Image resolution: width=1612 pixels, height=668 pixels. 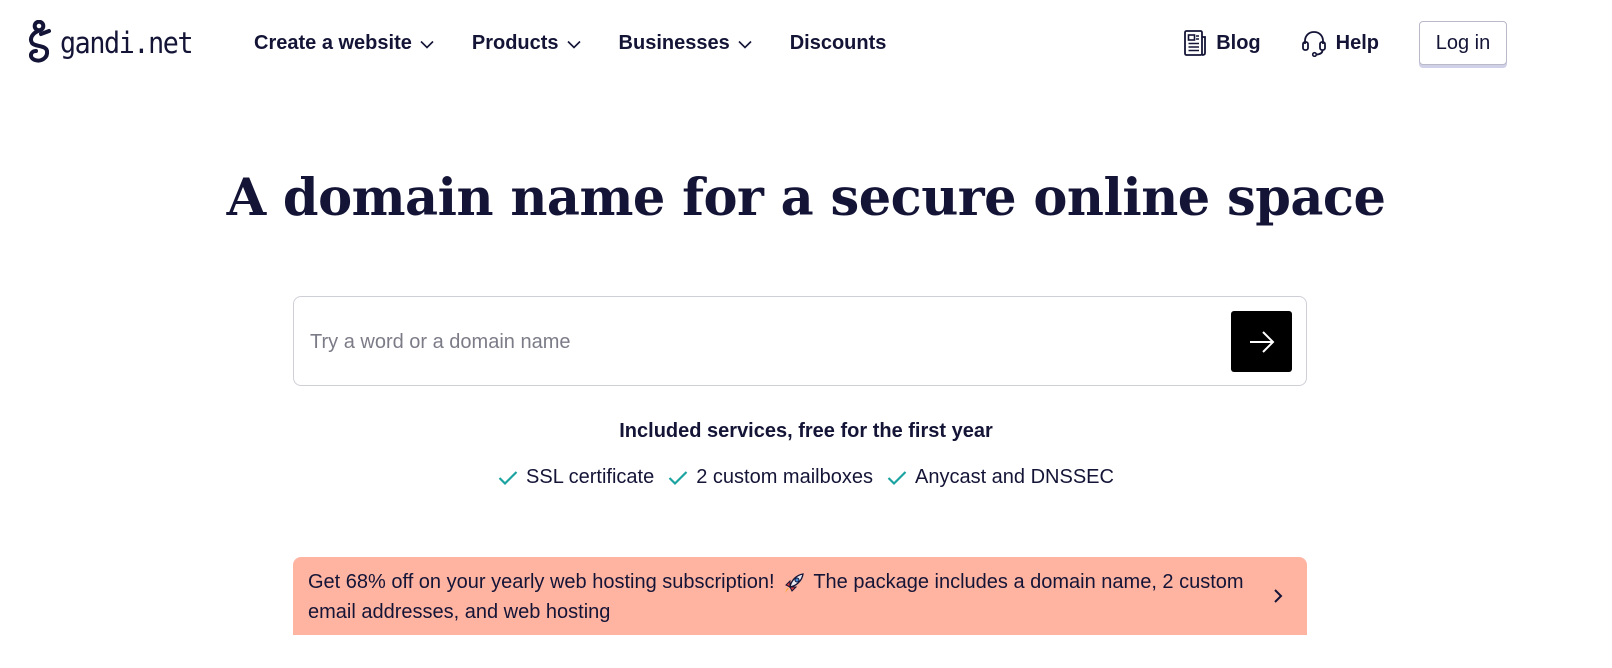 I want to click on nav-products: Products, so click(x=526, y=43).